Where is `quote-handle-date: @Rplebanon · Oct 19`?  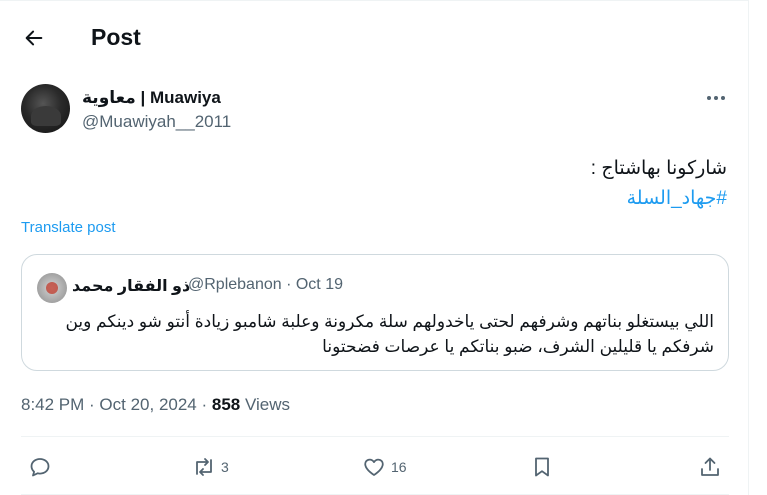
quote-handle-date: @Rplebanon · Oct 19 is located at coordinates (265, 284).